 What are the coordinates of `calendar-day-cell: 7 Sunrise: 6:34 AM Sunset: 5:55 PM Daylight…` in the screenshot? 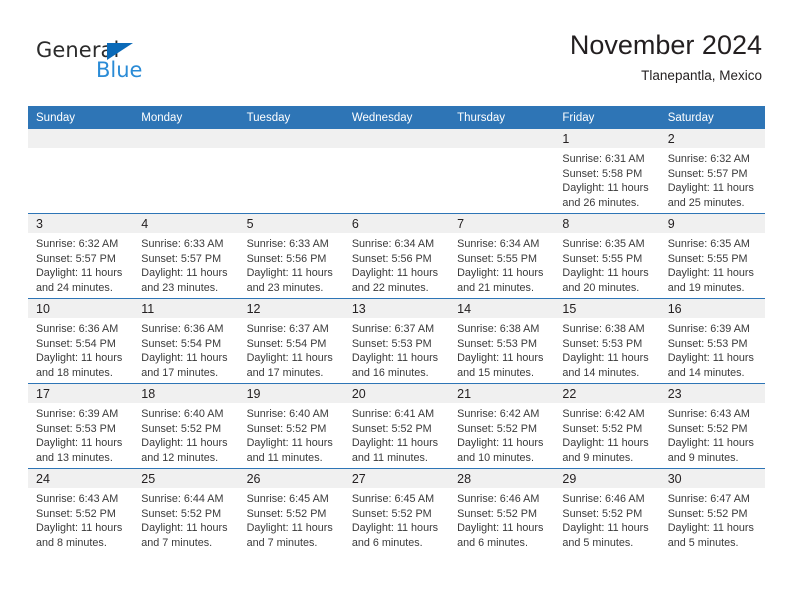 It's located at (502, 256).